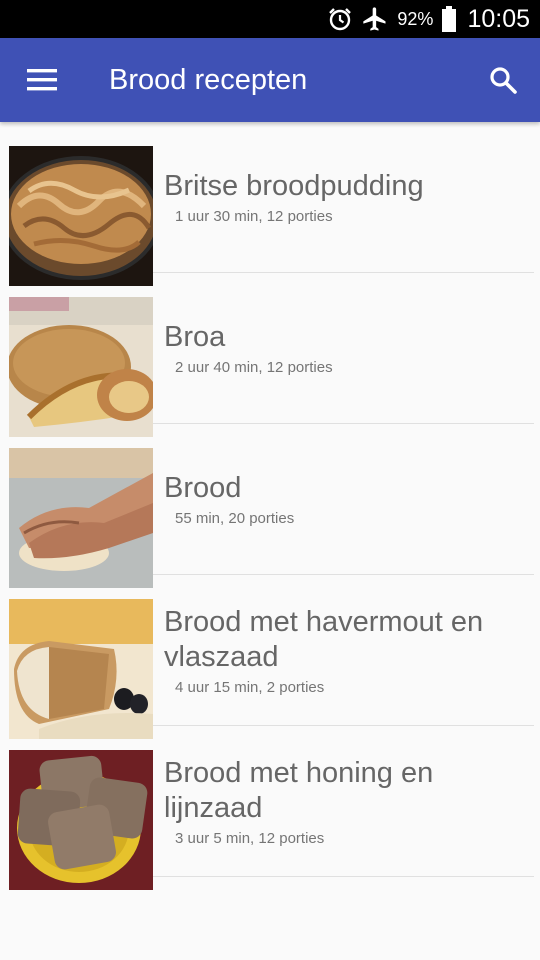 The width and height of the screenshot is (540, 960). Describe the element at coordinates (254, 216) in the screenshot. I see `recipe-meta: 1 uur 30 min, 12 porties` at that location.